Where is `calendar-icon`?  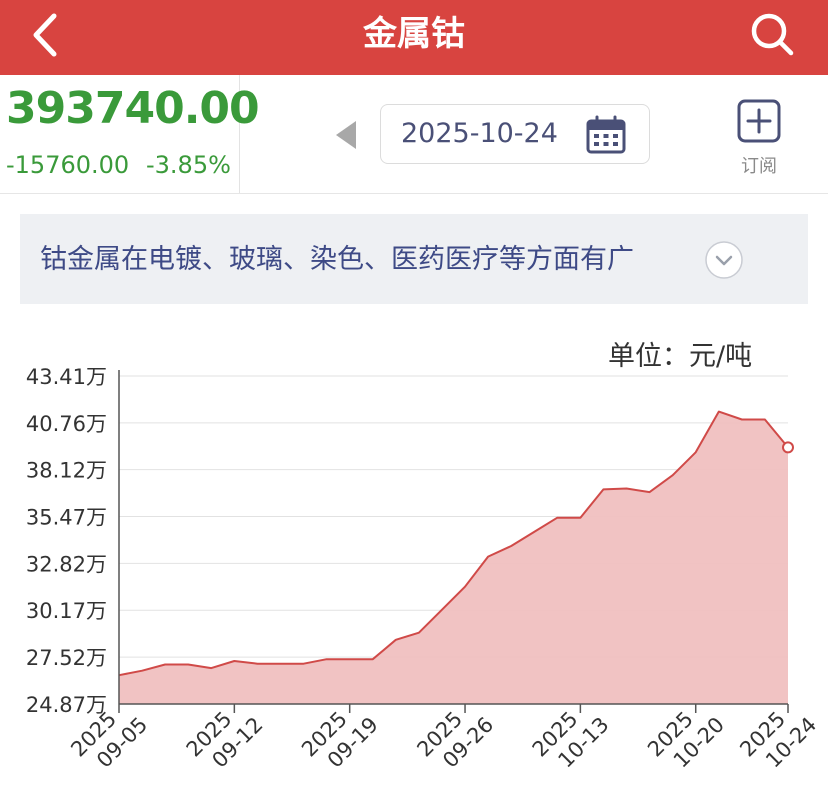
calendar-icon is located at coordinates (606, 134).